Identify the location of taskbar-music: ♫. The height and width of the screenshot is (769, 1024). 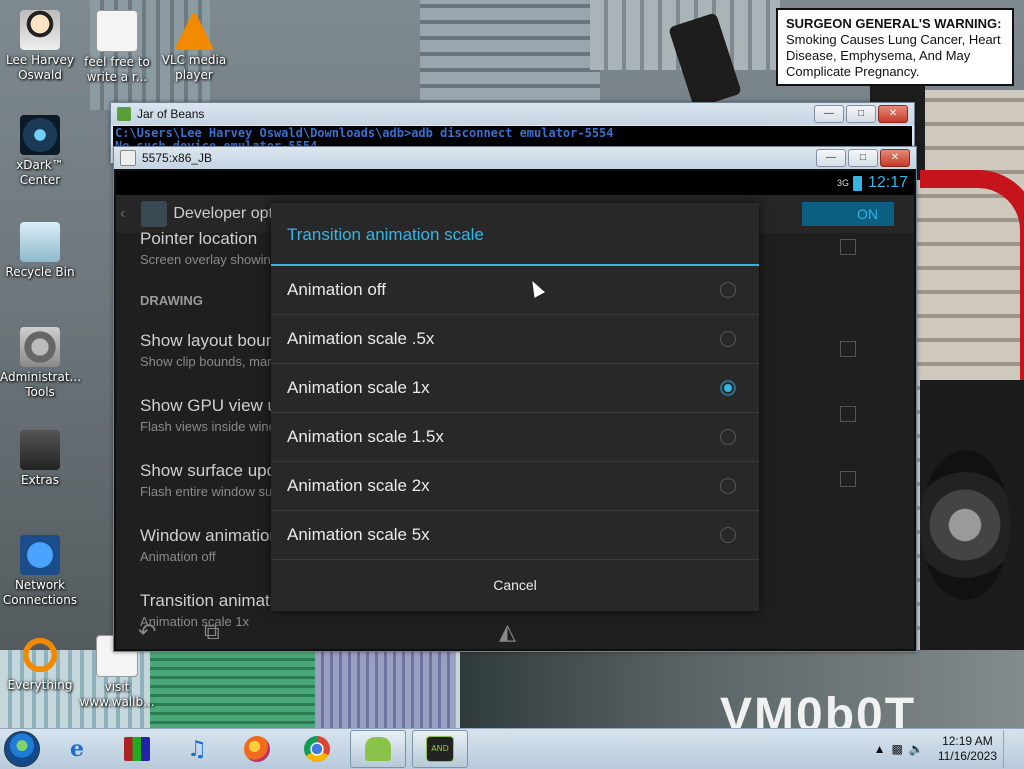
(197, 749).